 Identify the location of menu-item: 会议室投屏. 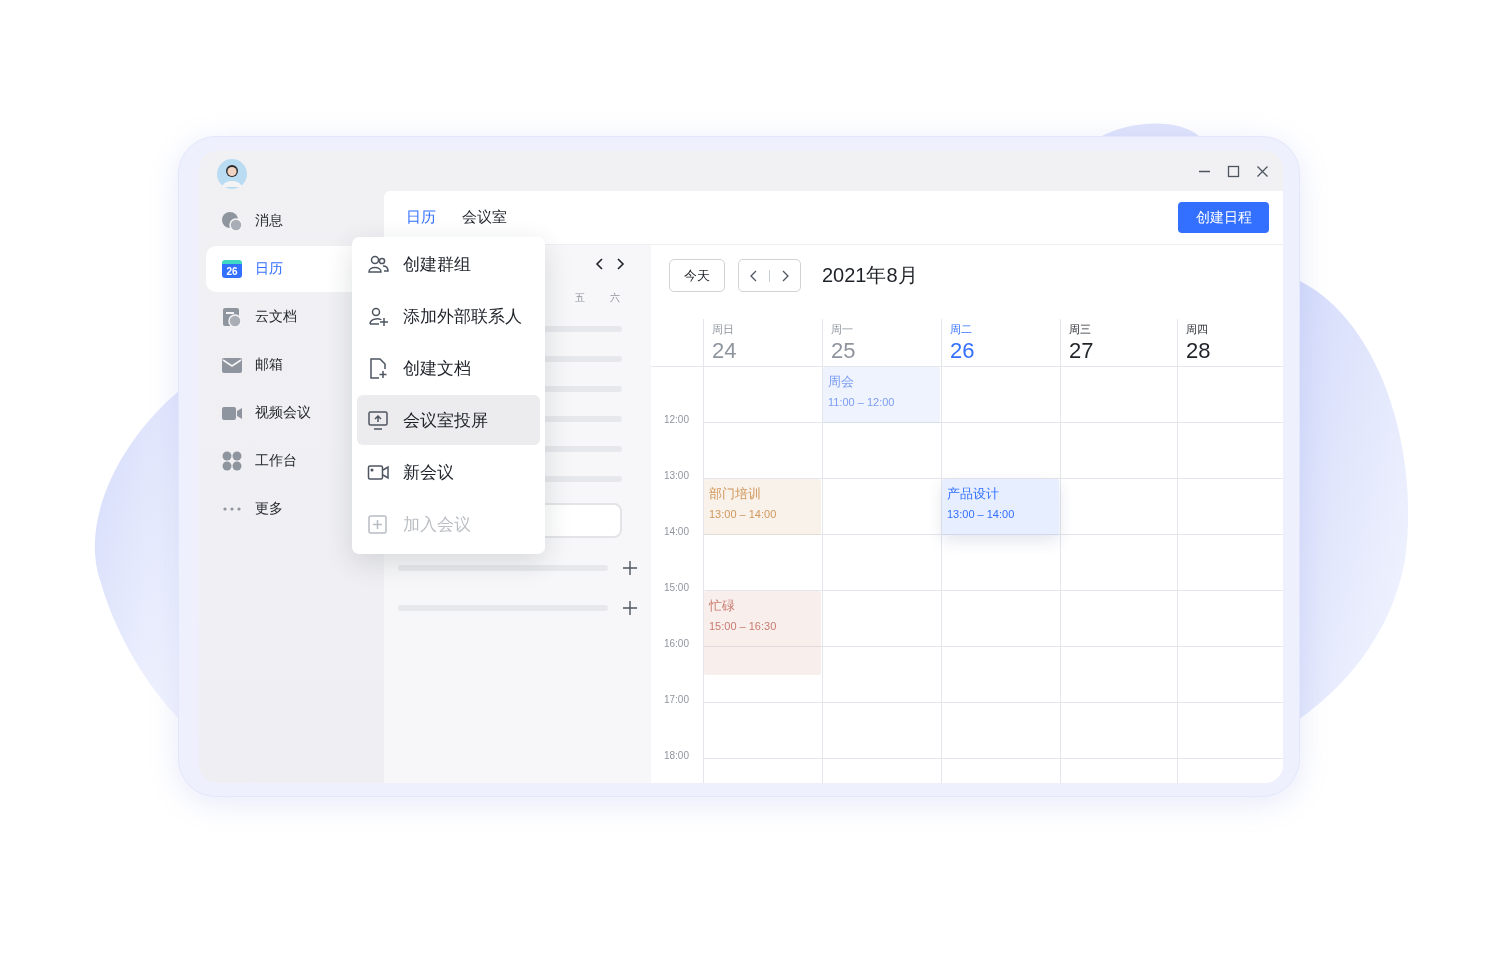
(448, 420).